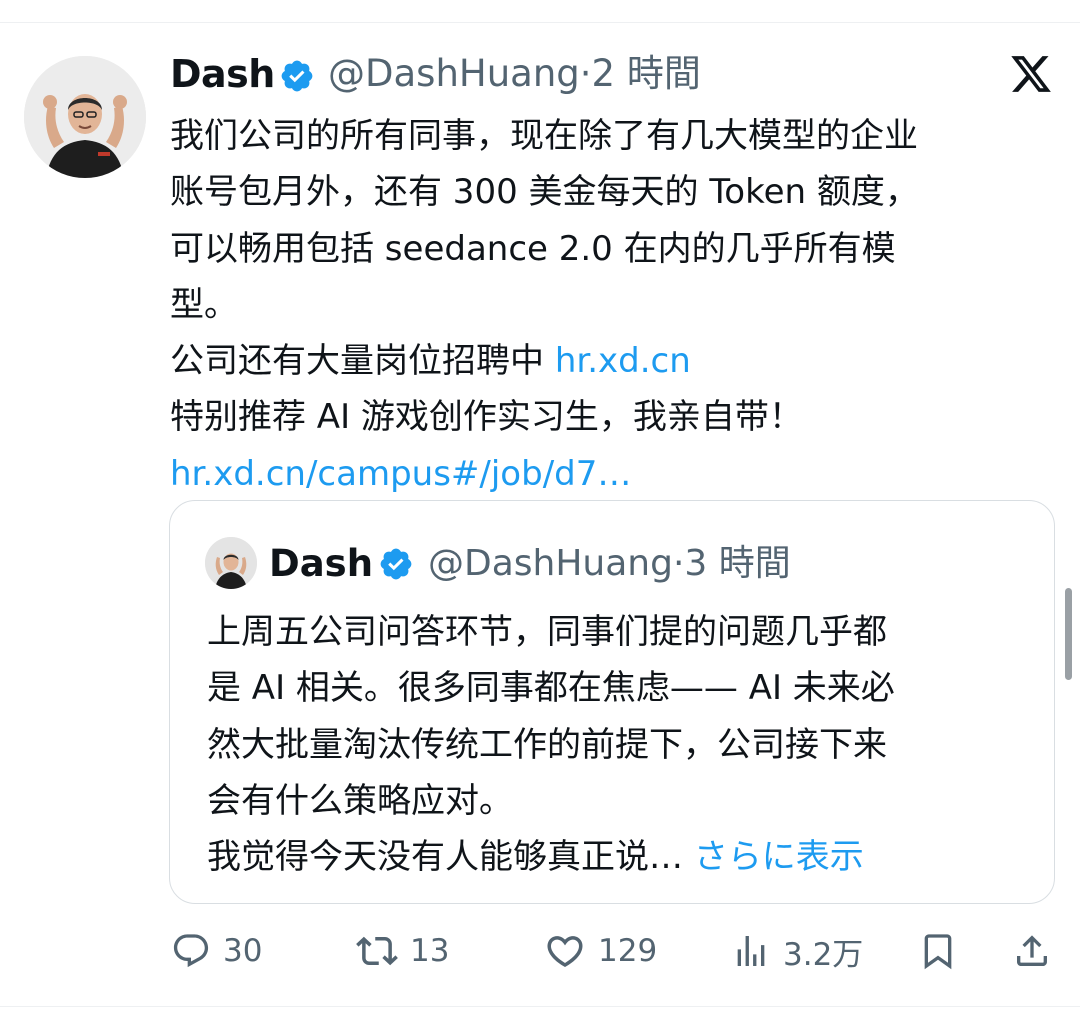  I want to click on retweet-icon, so click(377, 951).